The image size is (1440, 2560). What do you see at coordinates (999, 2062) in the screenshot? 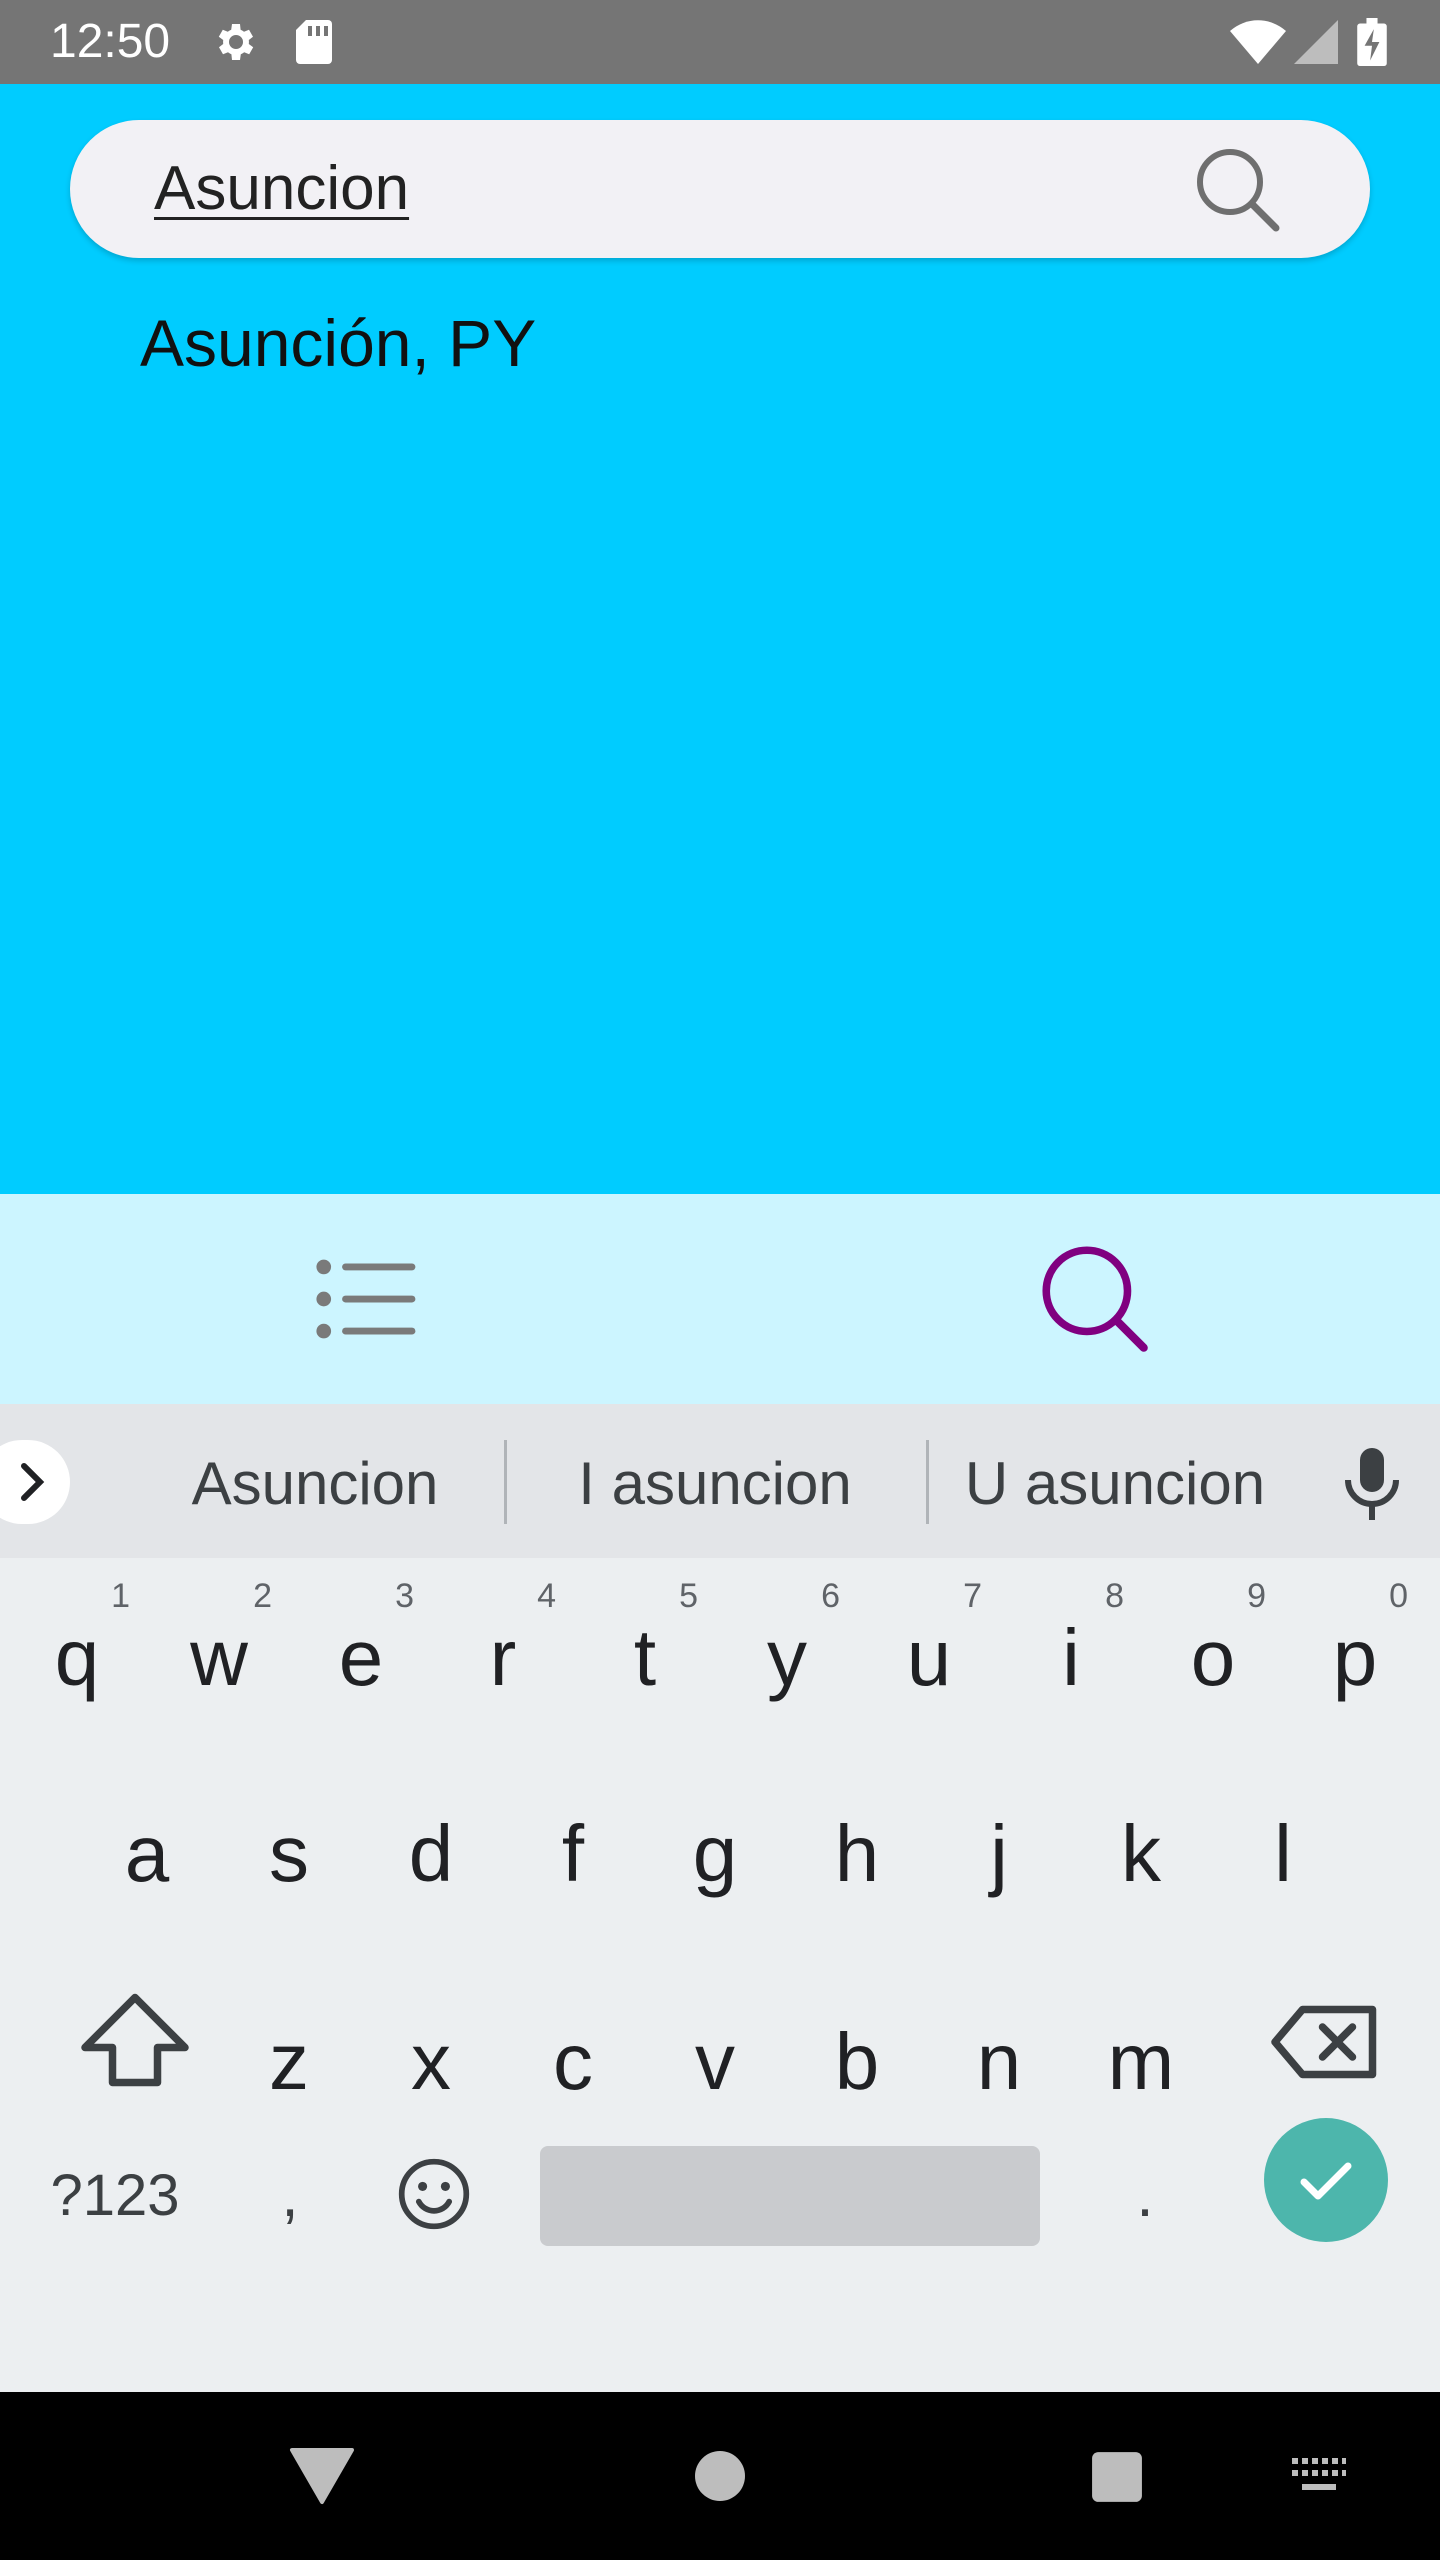
I see `key-n: n` at bounding box center [999, 2062].